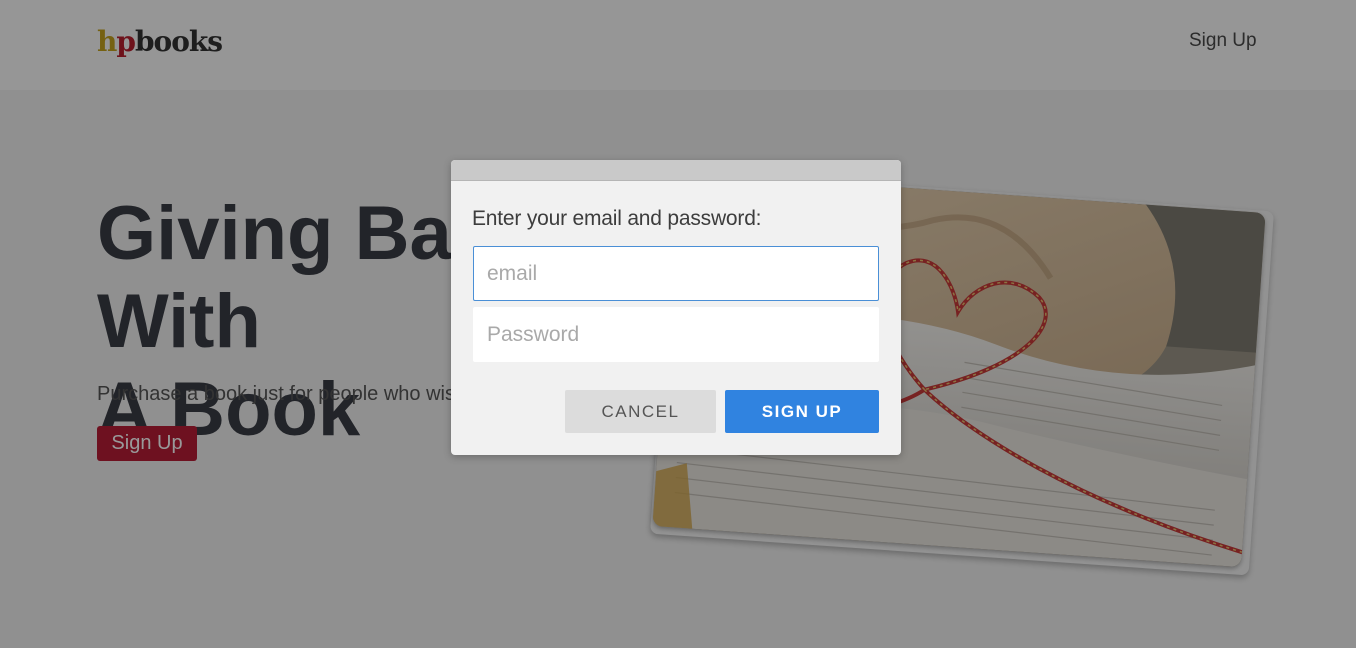 The width and height of the screenshot is (1356, 648). I want to click on modal-prompt-text: Enter your email and password:, so click(617, 218).